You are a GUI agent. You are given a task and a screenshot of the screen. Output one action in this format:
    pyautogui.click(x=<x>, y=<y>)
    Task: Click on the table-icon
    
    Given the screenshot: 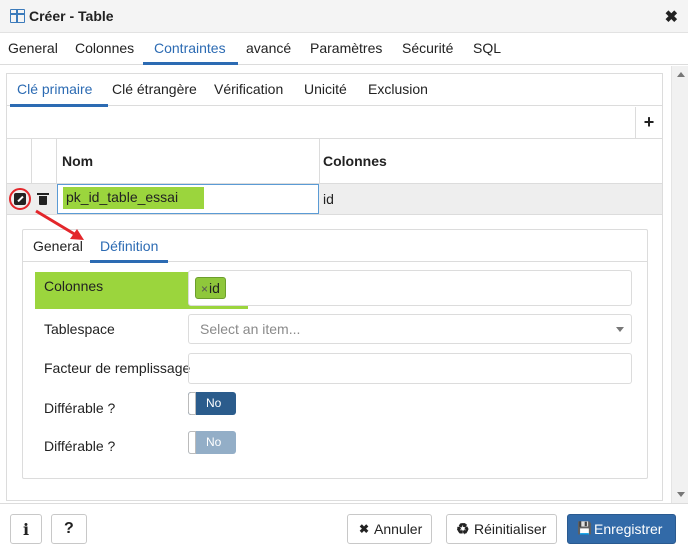 What is the action you would take?
    pyautogui.click(x=17, y=16)
    